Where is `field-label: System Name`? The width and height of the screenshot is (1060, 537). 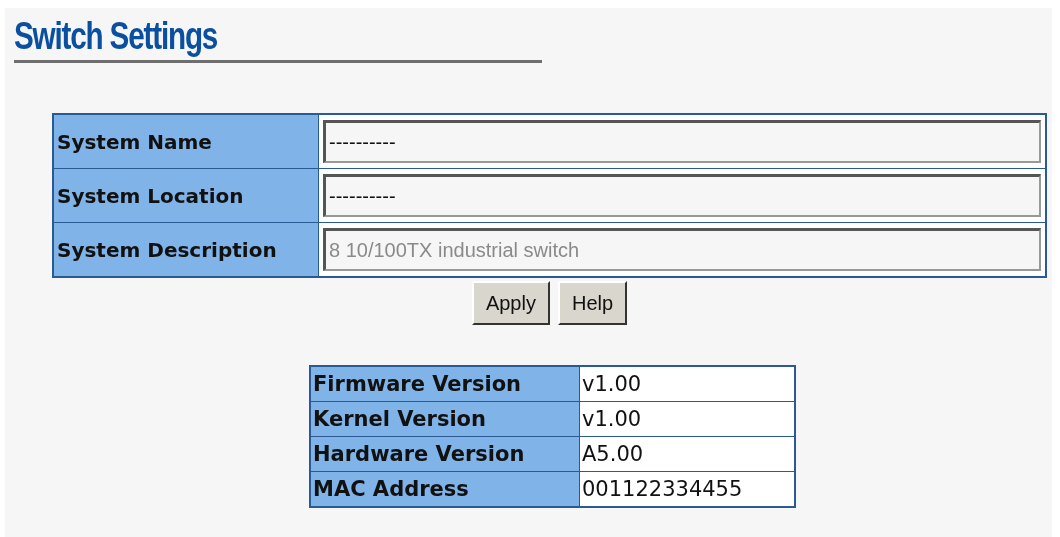
field-label: System Name is located at coordinates (186, 141).